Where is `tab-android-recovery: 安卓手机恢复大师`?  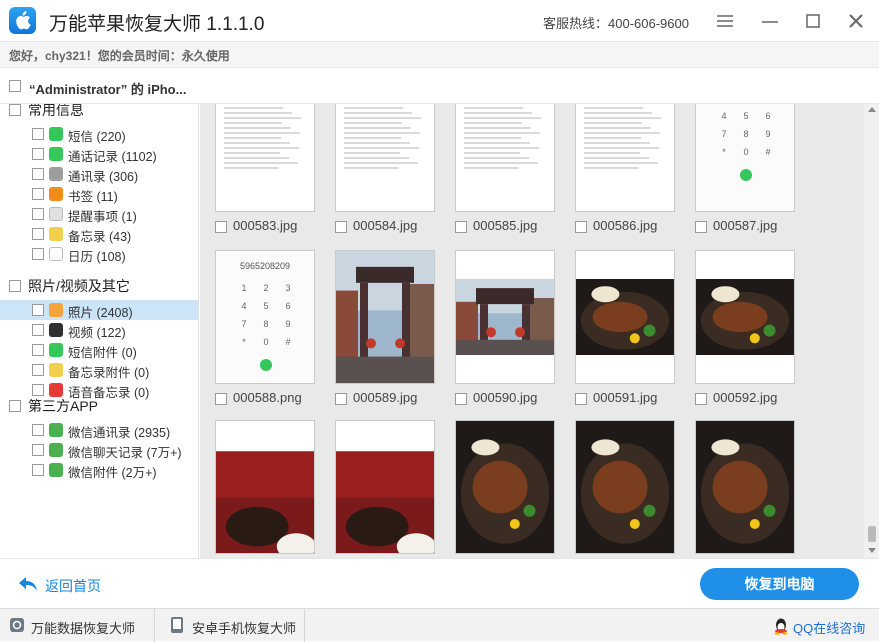 tab-android-recovery: 安卓手机恢复大师 is located at coordinates (230, 625).